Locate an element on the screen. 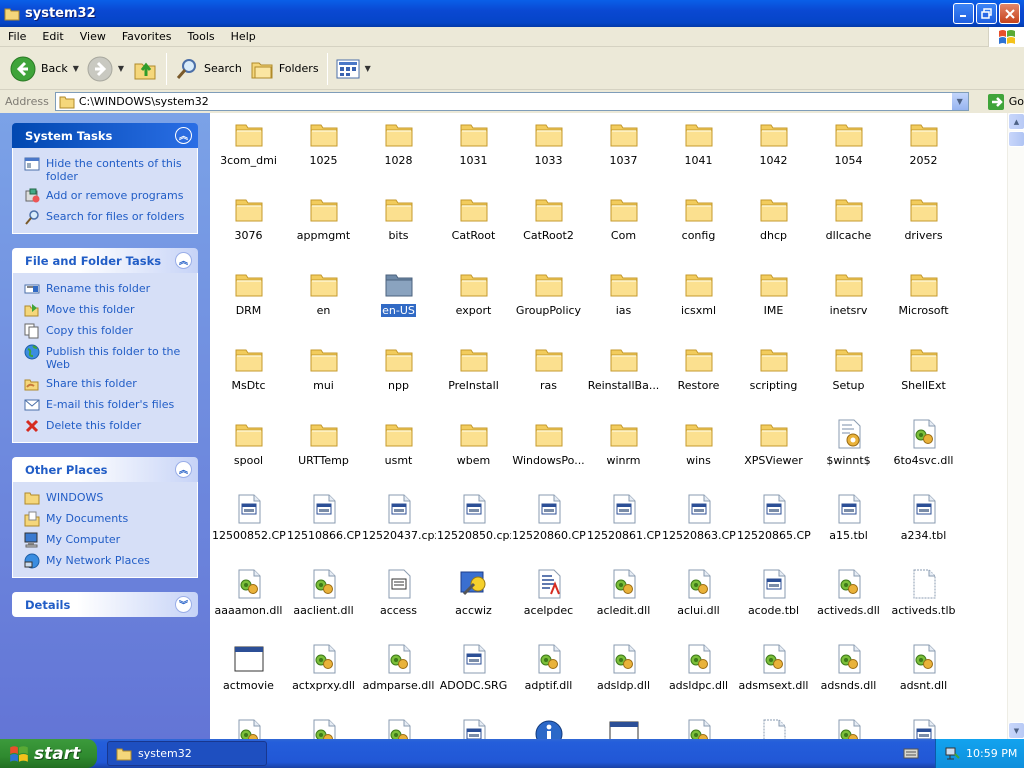 This screenshot has height=768, width=1024. folder-item: MsDtc is located at coordinates (248, 369).